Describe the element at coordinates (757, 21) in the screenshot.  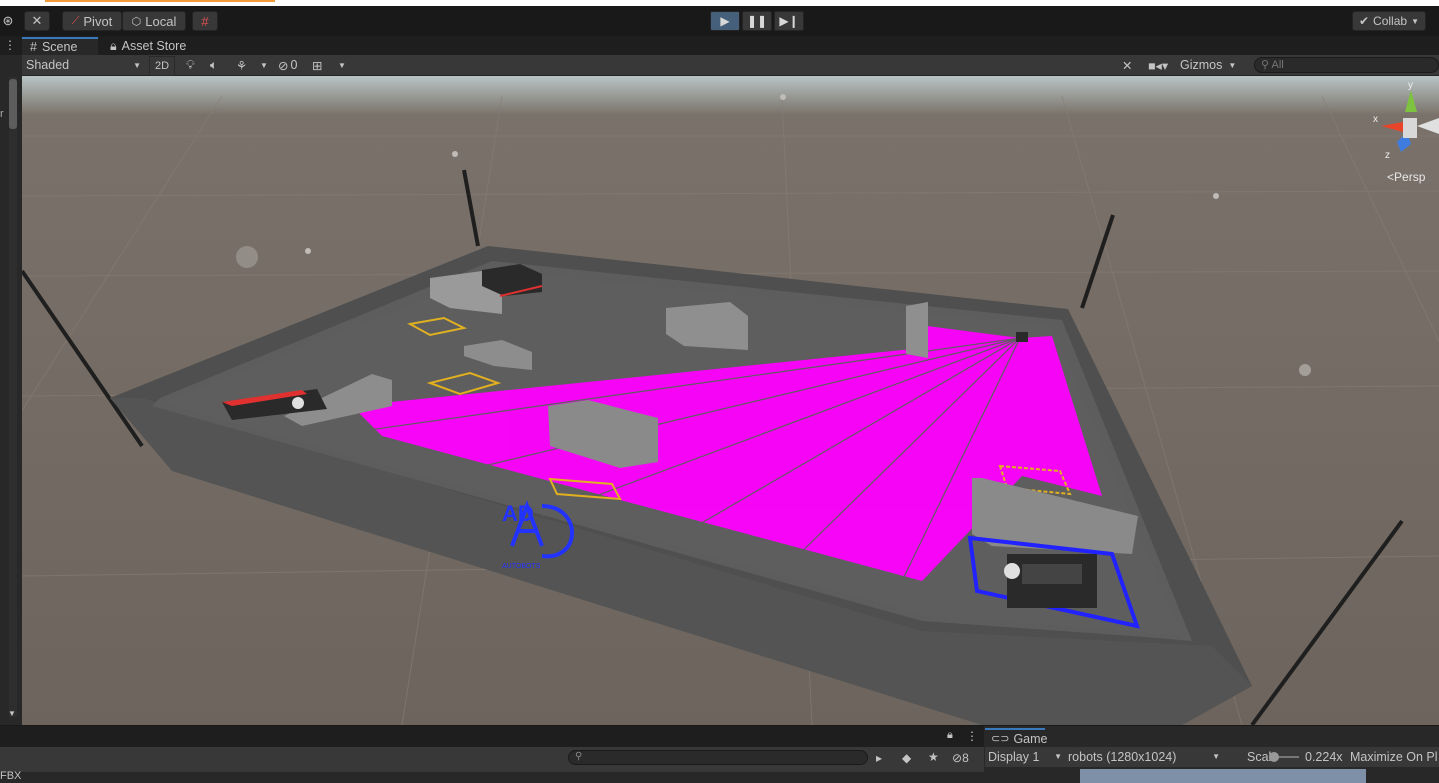
I see `pause-button: ❚❚` at that location.